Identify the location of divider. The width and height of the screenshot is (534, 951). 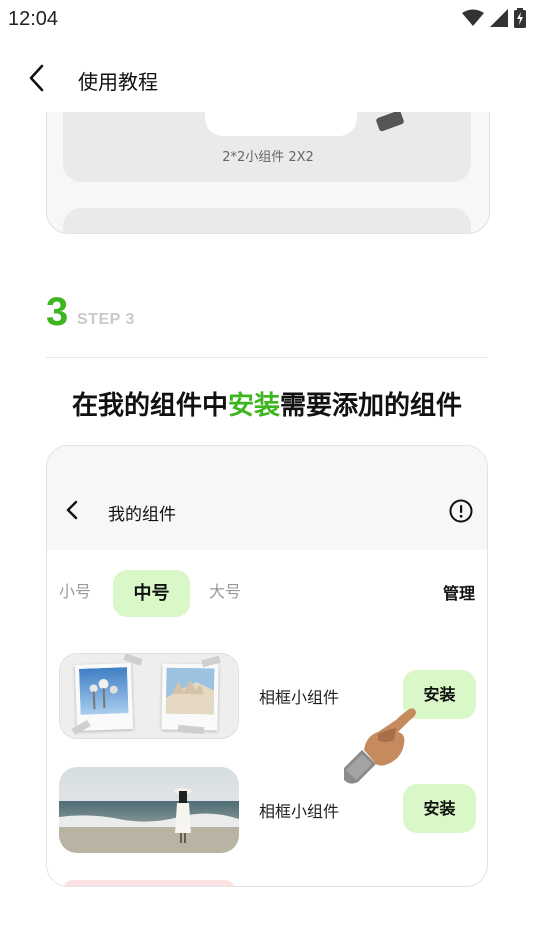
(267, 357).